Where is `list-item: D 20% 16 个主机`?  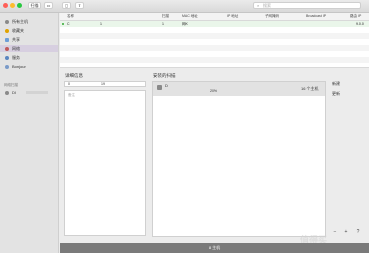 list-item: D 20% 16 个主机 is located at coordinates (239, 89).